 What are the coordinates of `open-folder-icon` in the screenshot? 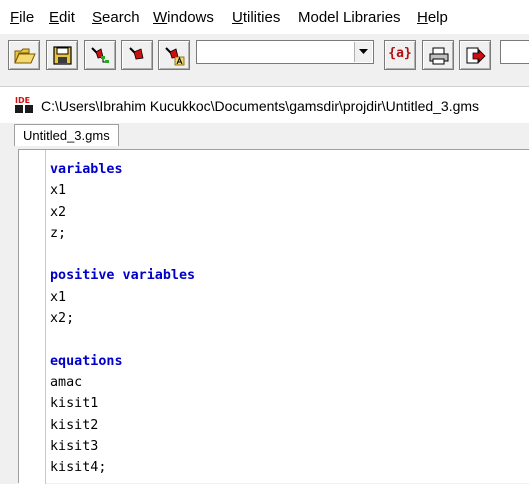 It's located at (25, 56).